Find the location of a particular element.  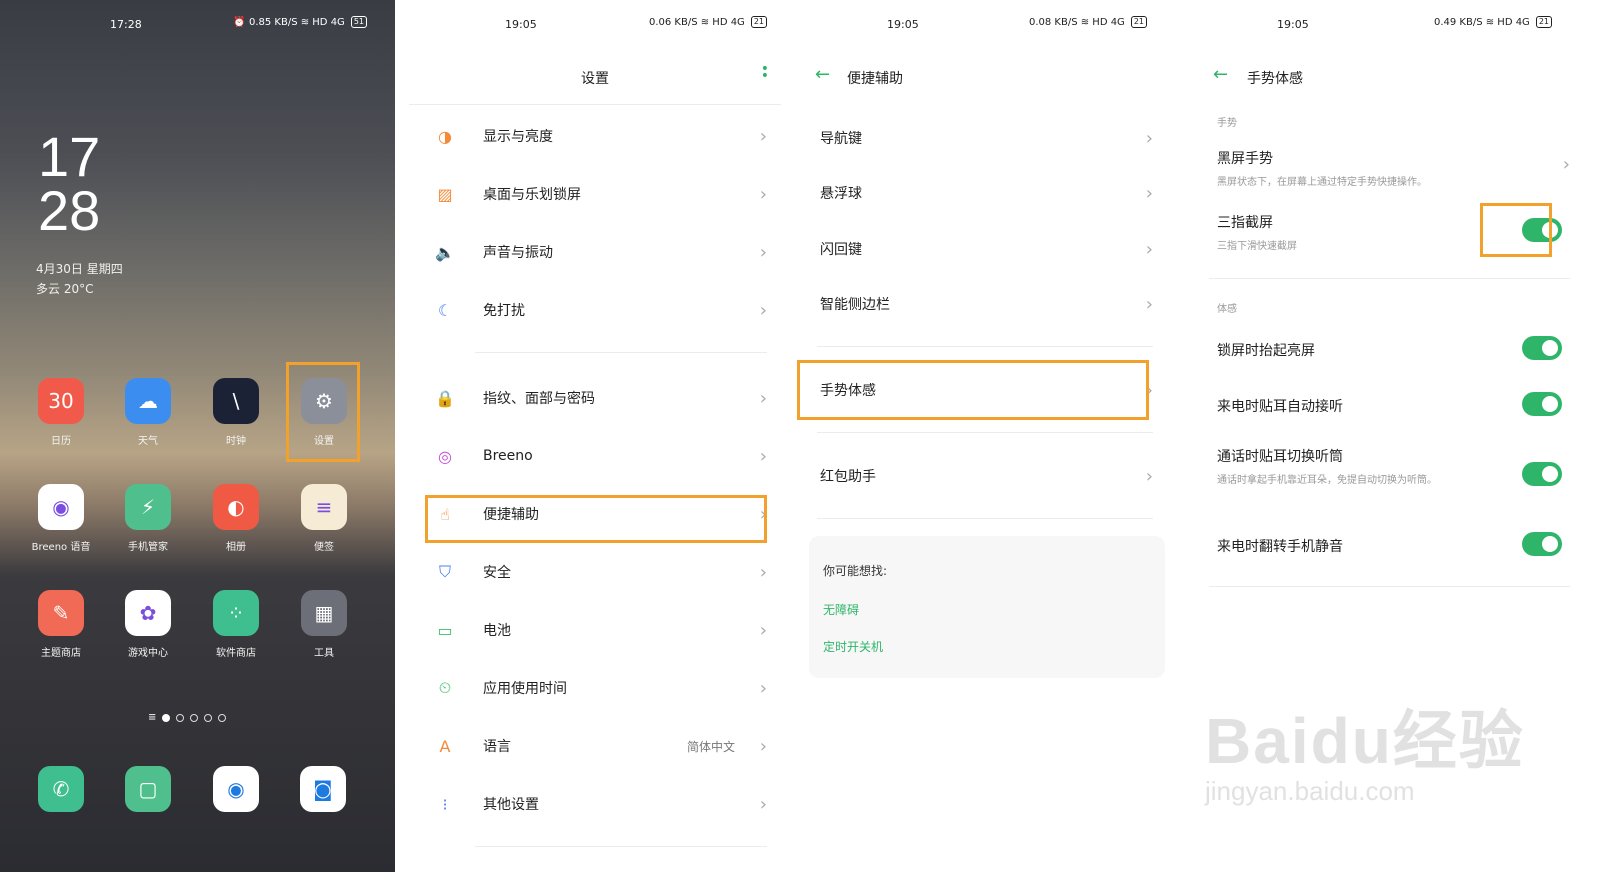

suggestion-link-accessibility: 无障碍 is located at coordinates (987, 609).